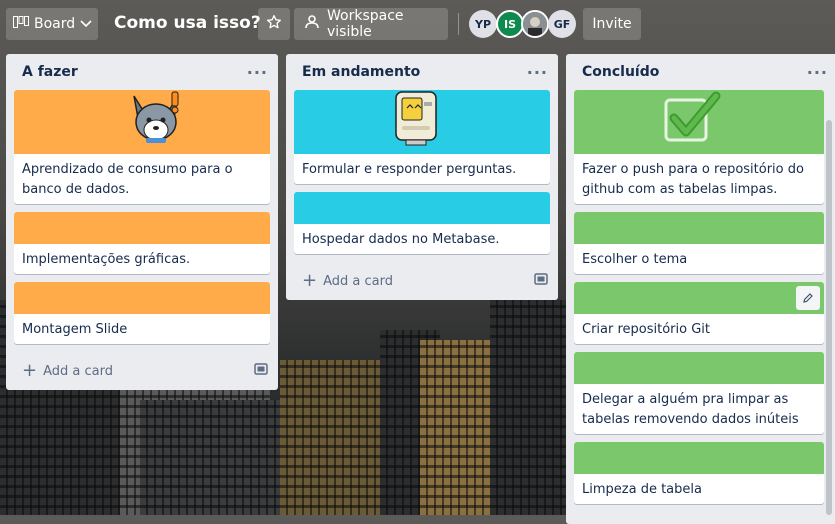 The image size is (835, 524). What do you see at coordinates (86, 24) in the screenshot?
I see `chevron-down-icon` at bounding box center [86, 24].